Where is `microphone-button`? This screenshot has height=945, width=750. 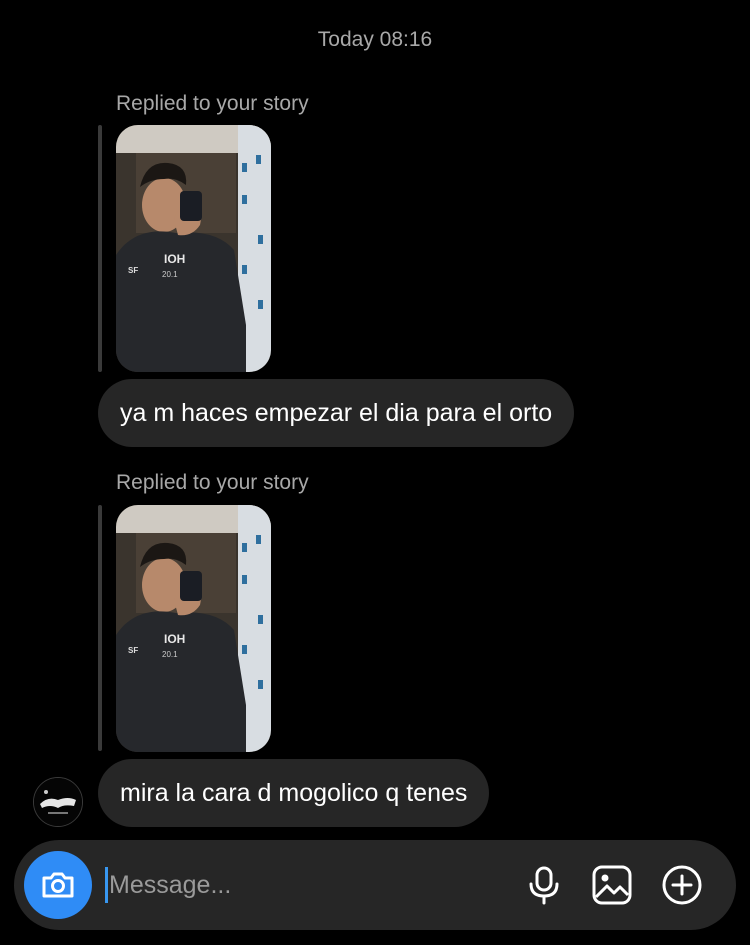 microphone-button is located at coordinates (544, 885).